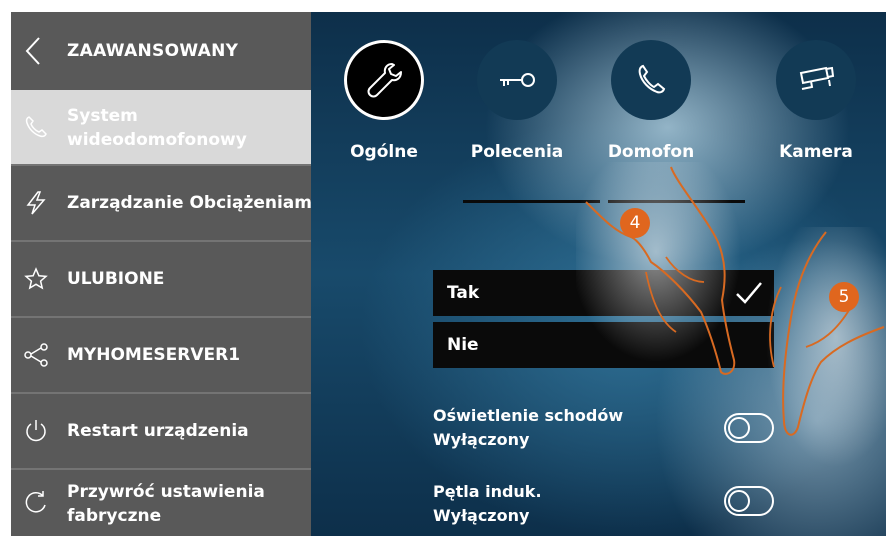 Image resolution: width=886 pixels, height=536 pixels. Describe the element at coordinates (153, 51) in the screenshot. I see `sidebar-title: ZAAWANSOWANY` at that location.